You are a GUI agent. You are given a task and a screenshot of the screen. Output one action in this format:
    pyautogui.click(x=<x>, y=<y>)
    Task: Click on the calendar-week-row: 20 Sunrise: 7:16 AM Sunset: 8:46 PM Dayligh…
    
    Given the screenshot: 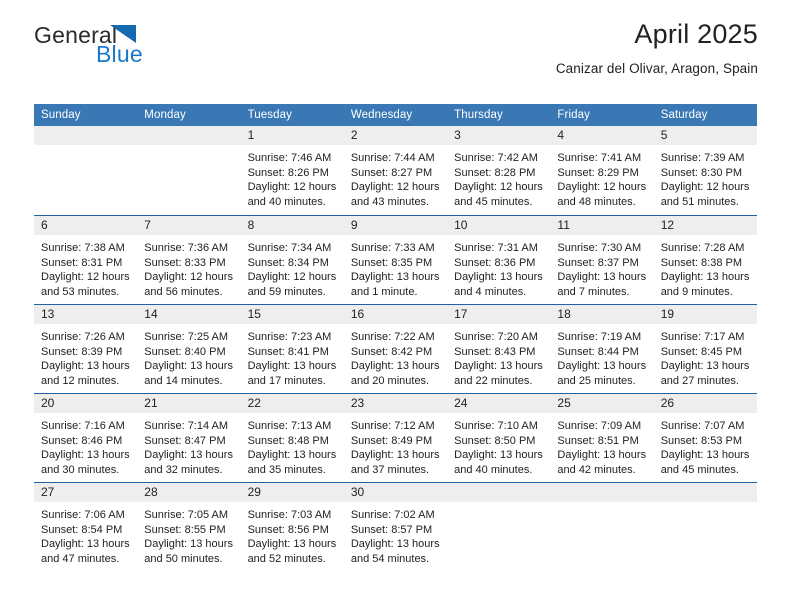 What is the action you would take?
    pyautogui.click(x=395, y=437)
    